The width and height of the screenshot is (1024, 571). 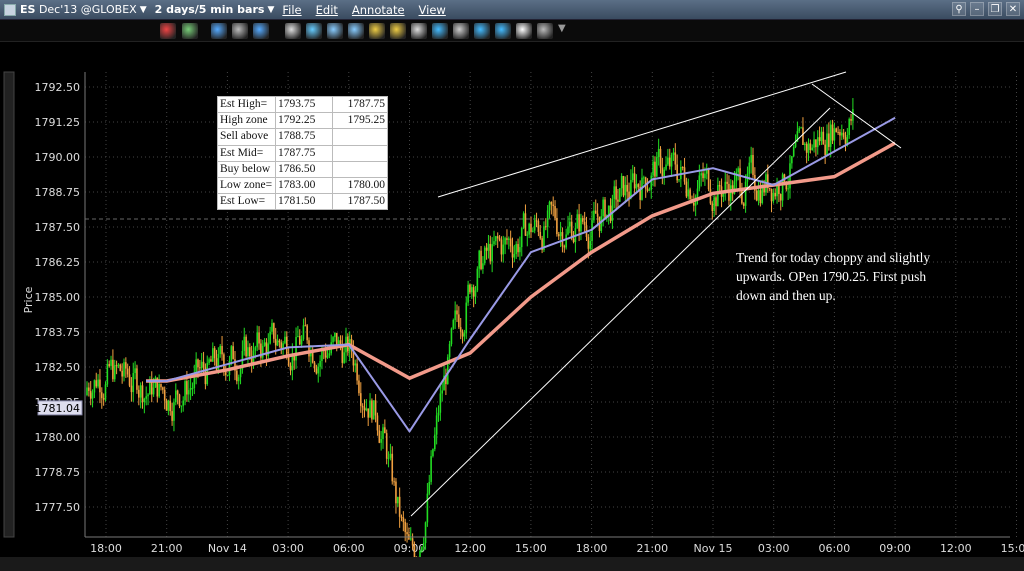 What do you see at coordinates (377, 31) in the screenshot?
I see `zoom-in-icon` at bounding box center [377, 31].